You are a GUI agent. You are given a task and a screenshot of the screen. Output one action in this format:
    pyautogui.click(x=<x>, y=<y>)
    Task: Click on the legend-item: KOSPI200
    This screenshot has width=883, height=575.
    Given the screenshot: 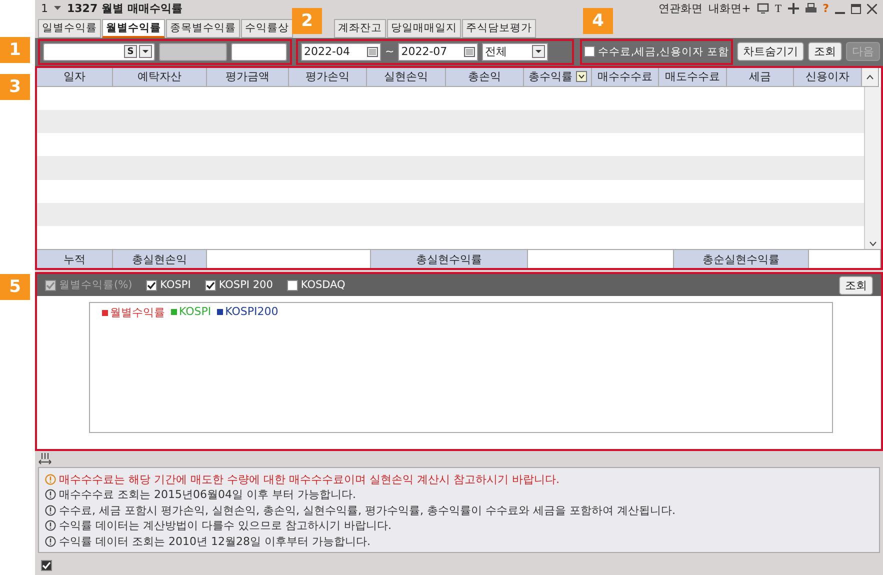 What is the action you would take?
    pyautogui.click(x=247, y=311)
    